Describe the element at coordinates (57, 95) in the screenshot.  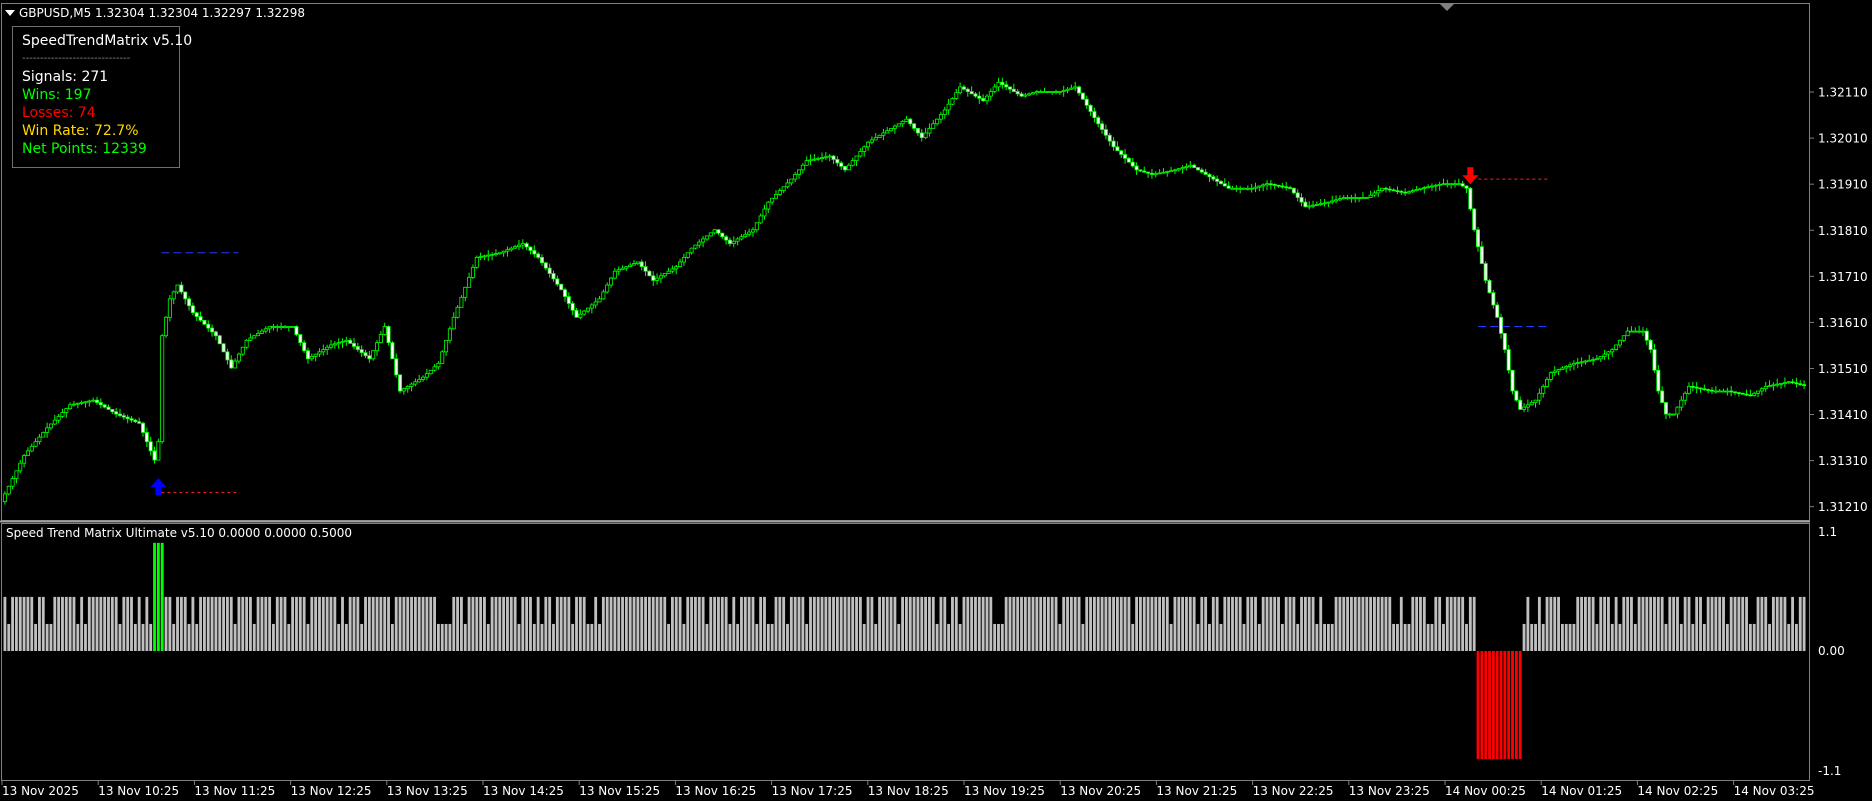
I see `stats-wins: Wins: 197` at that location.